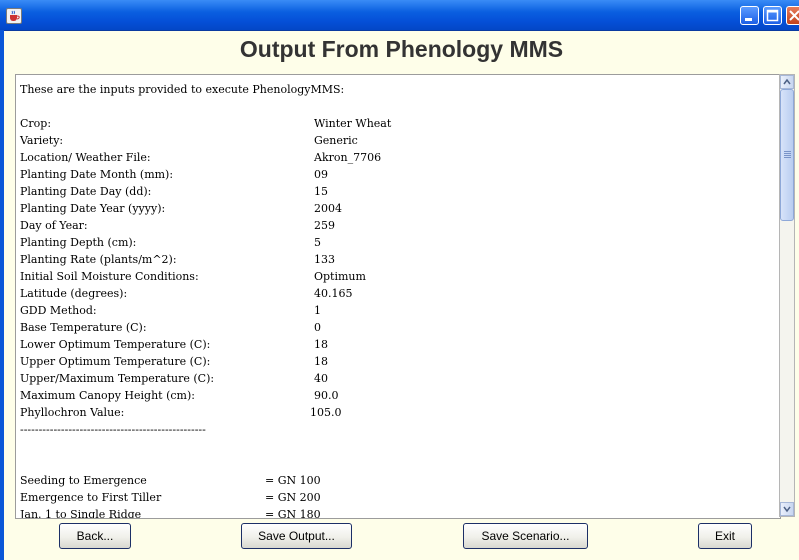 The image size is (799, 560). What do you see at coordinates (117, 378) in the screenshot?
I see `input-label: Upper/Maximum Temperature (C):` at bounding box center [117, 378].